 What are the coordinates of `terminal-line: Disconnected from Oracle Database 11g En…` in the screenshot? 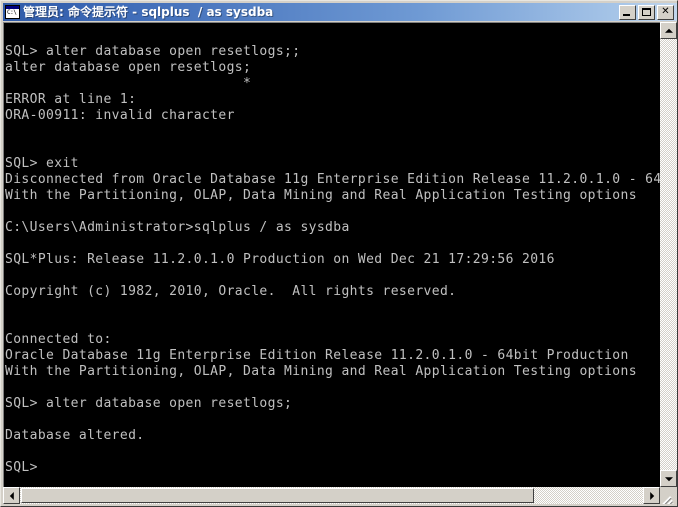 It's located at (332, 179).